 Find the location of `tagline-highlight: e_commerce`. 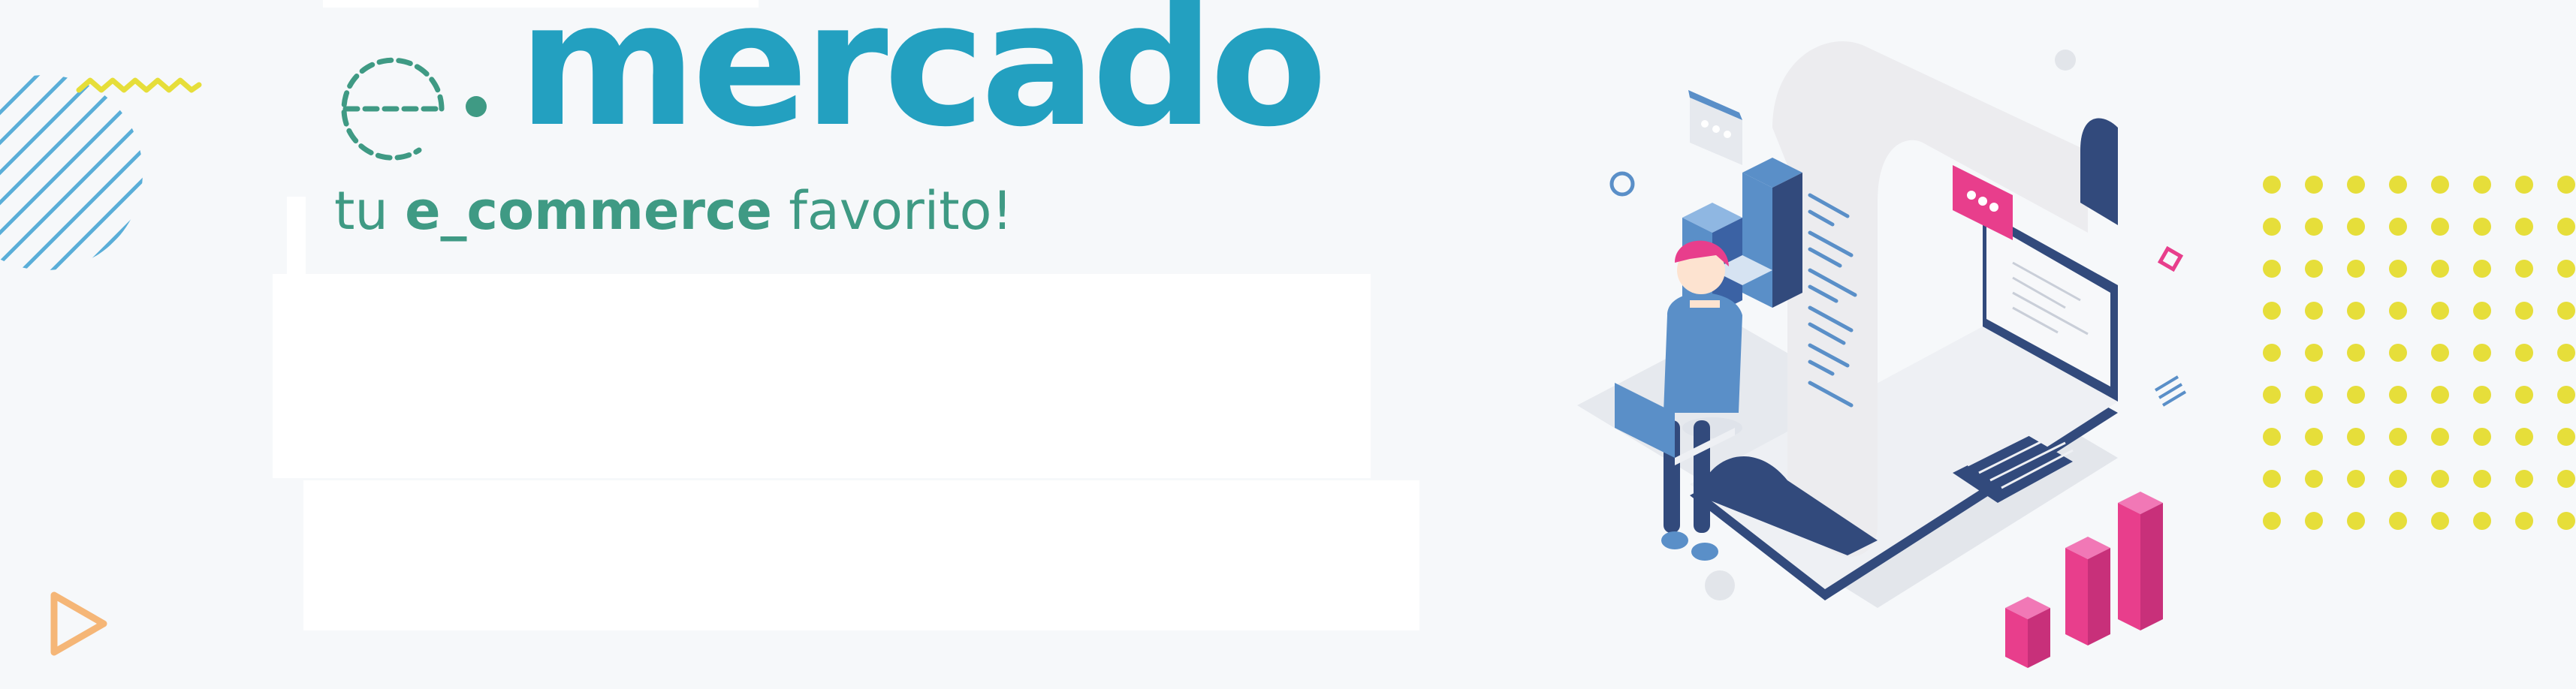

tagline-highlight: e_commerce is located at coordinates (588, 211).